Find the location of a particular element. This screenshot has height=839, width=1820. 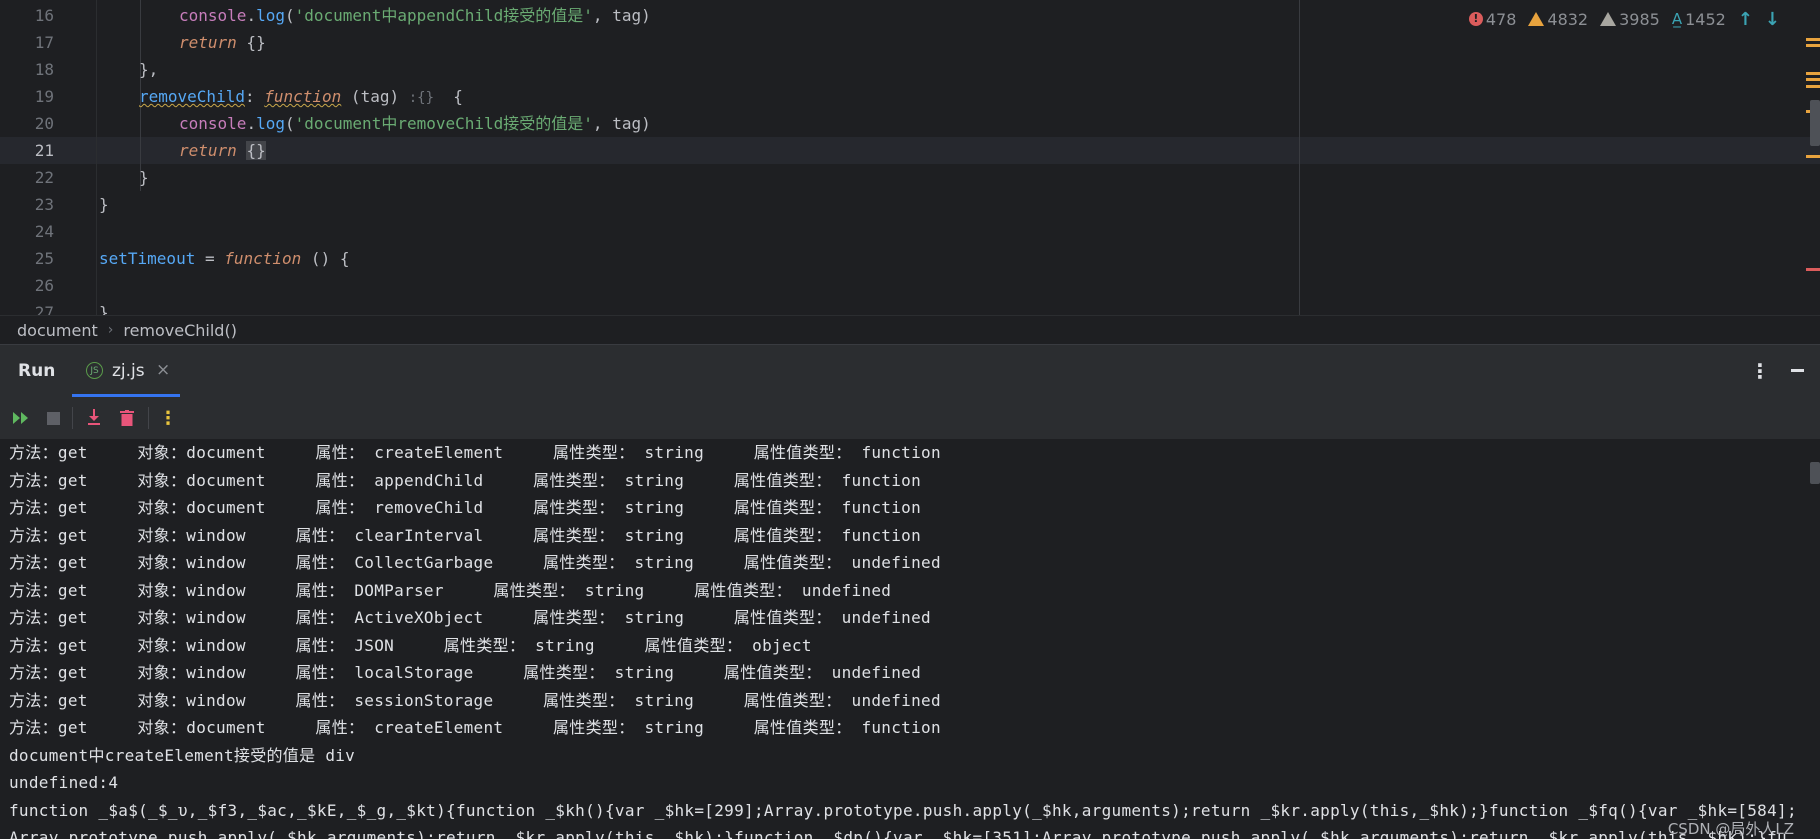

run-tool-window-header: Run JS zj.js × ⋮ is located at coordinates (910, 371).